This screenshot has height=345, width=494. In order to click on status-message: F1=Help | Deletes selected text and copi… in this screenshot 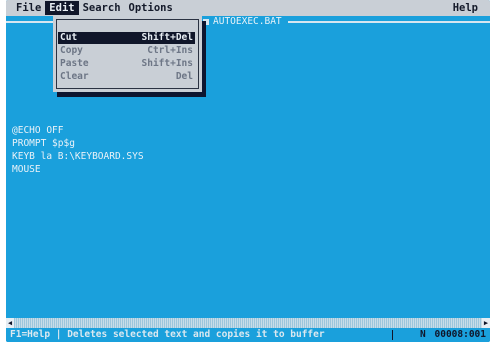, I will do `click(167, 334)`.